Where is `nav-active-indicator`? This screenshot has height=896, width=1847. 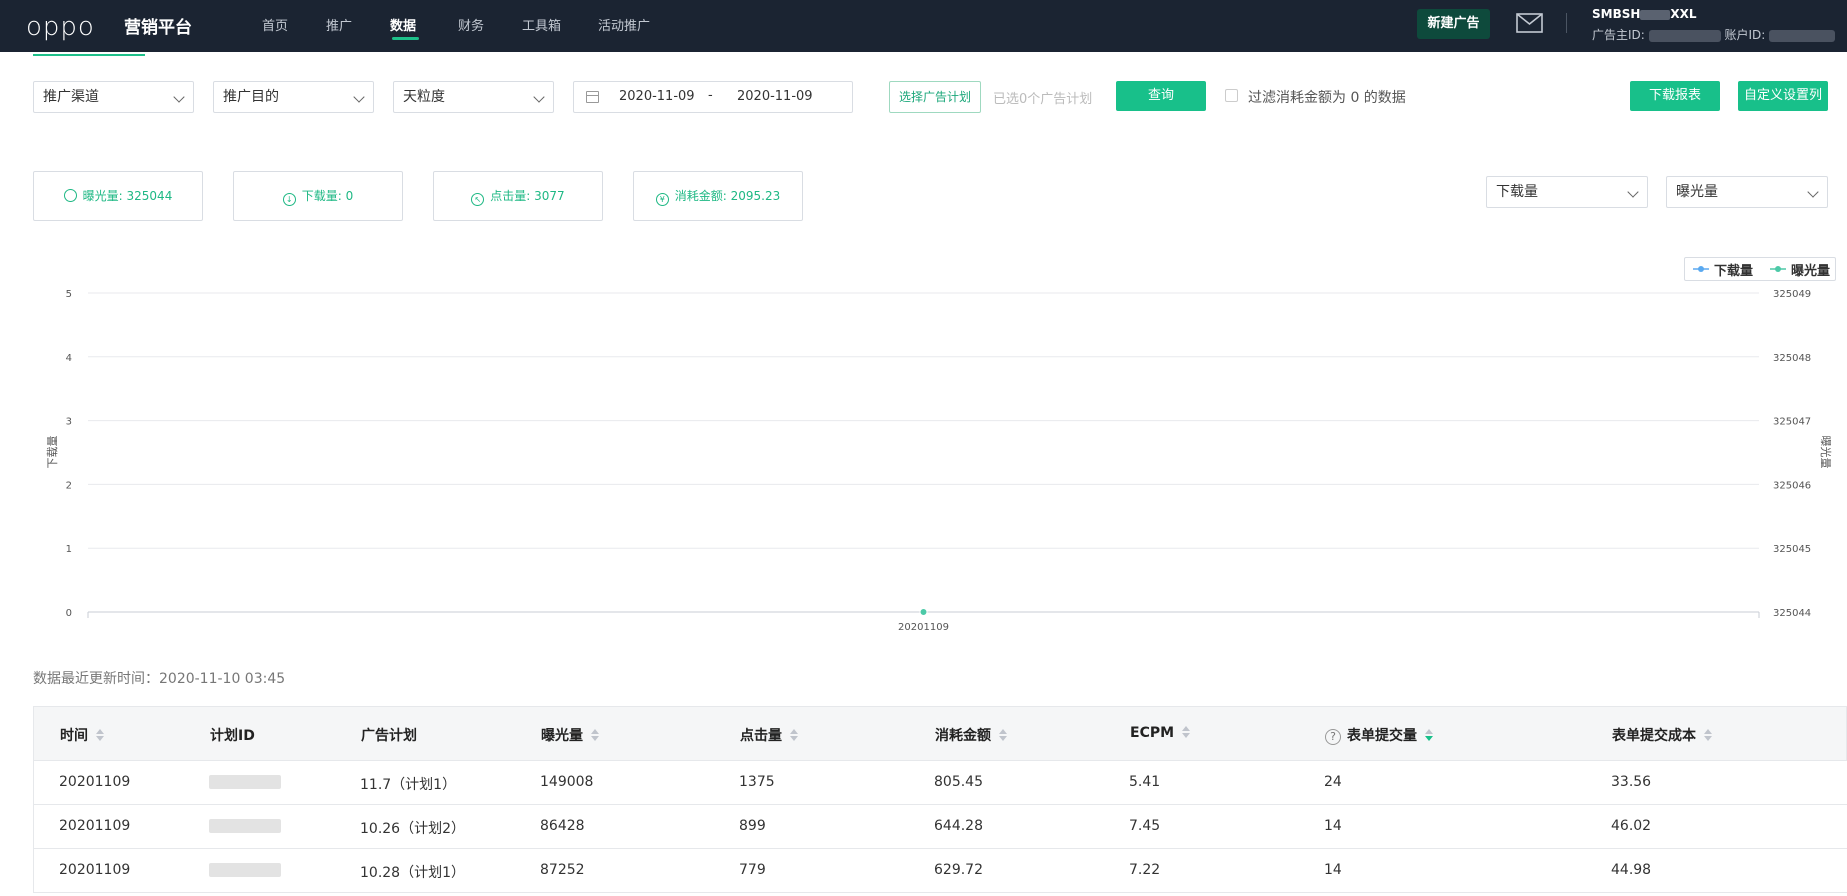
nav-active-indicator is located at coordinates (405, 38).